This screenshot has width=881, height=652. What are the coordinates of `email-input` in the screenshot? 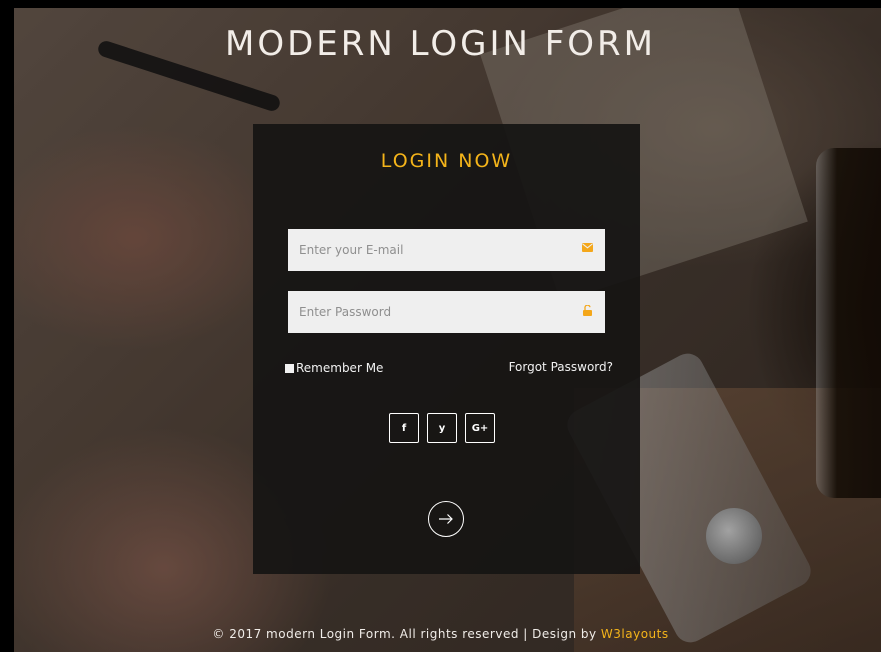 It's located at (428, 250).